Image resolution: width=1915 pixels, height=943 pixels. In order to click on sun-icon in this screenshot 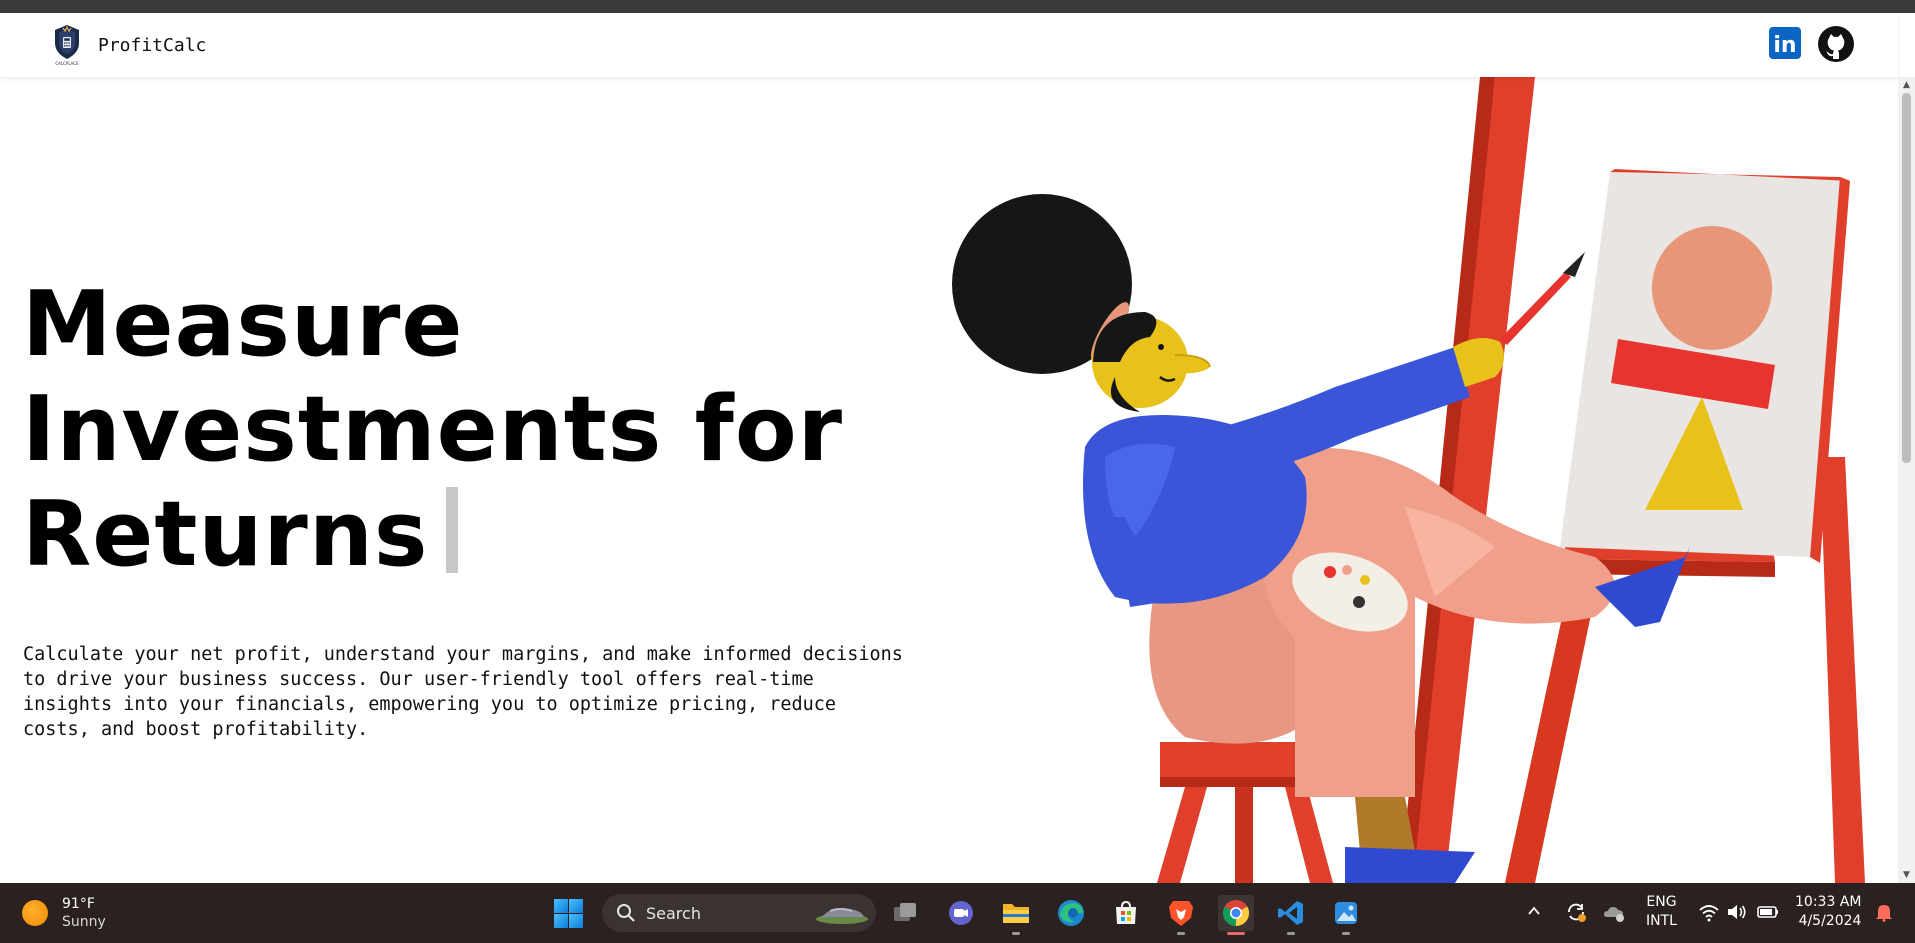, I will do `click(35, 913)`.